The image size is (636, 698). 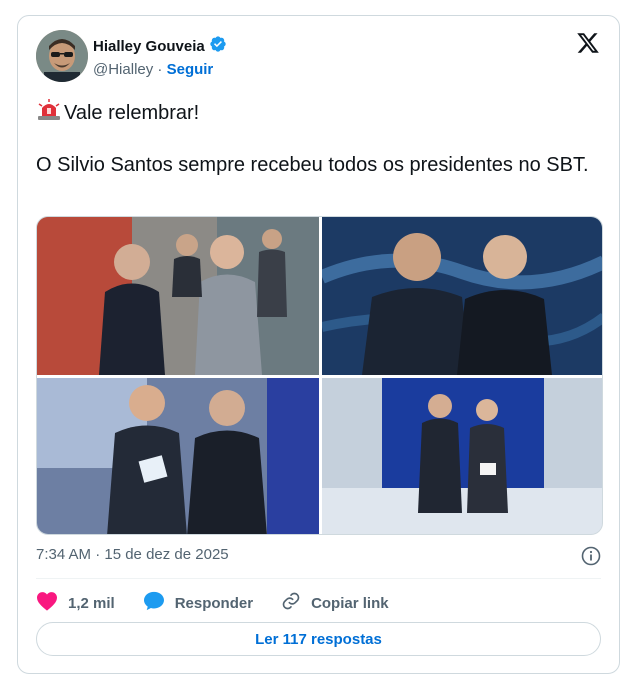 I want to click on photo-fhc-silvio, so click(x=178, y=296).